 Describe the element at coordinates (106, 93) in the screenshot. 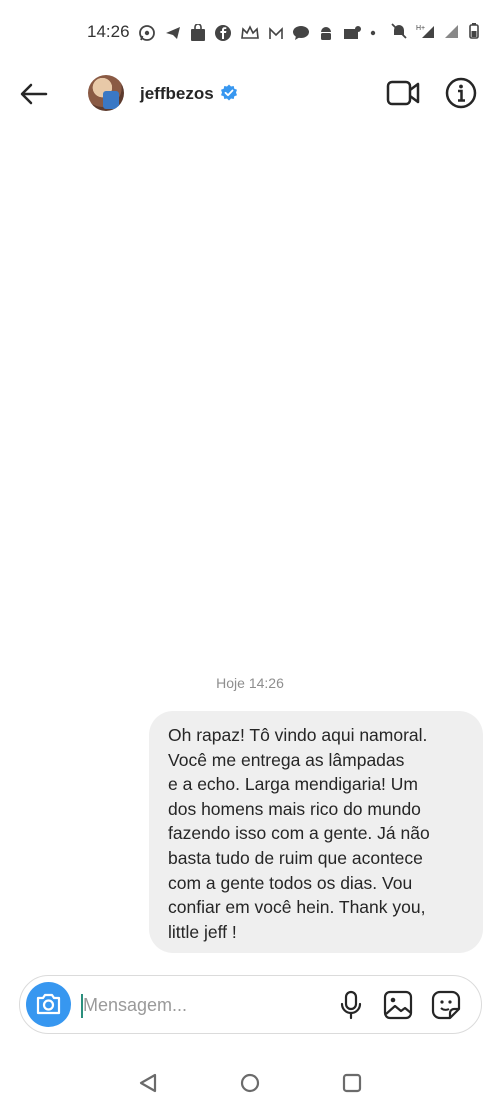

I see `avatar` at that location.